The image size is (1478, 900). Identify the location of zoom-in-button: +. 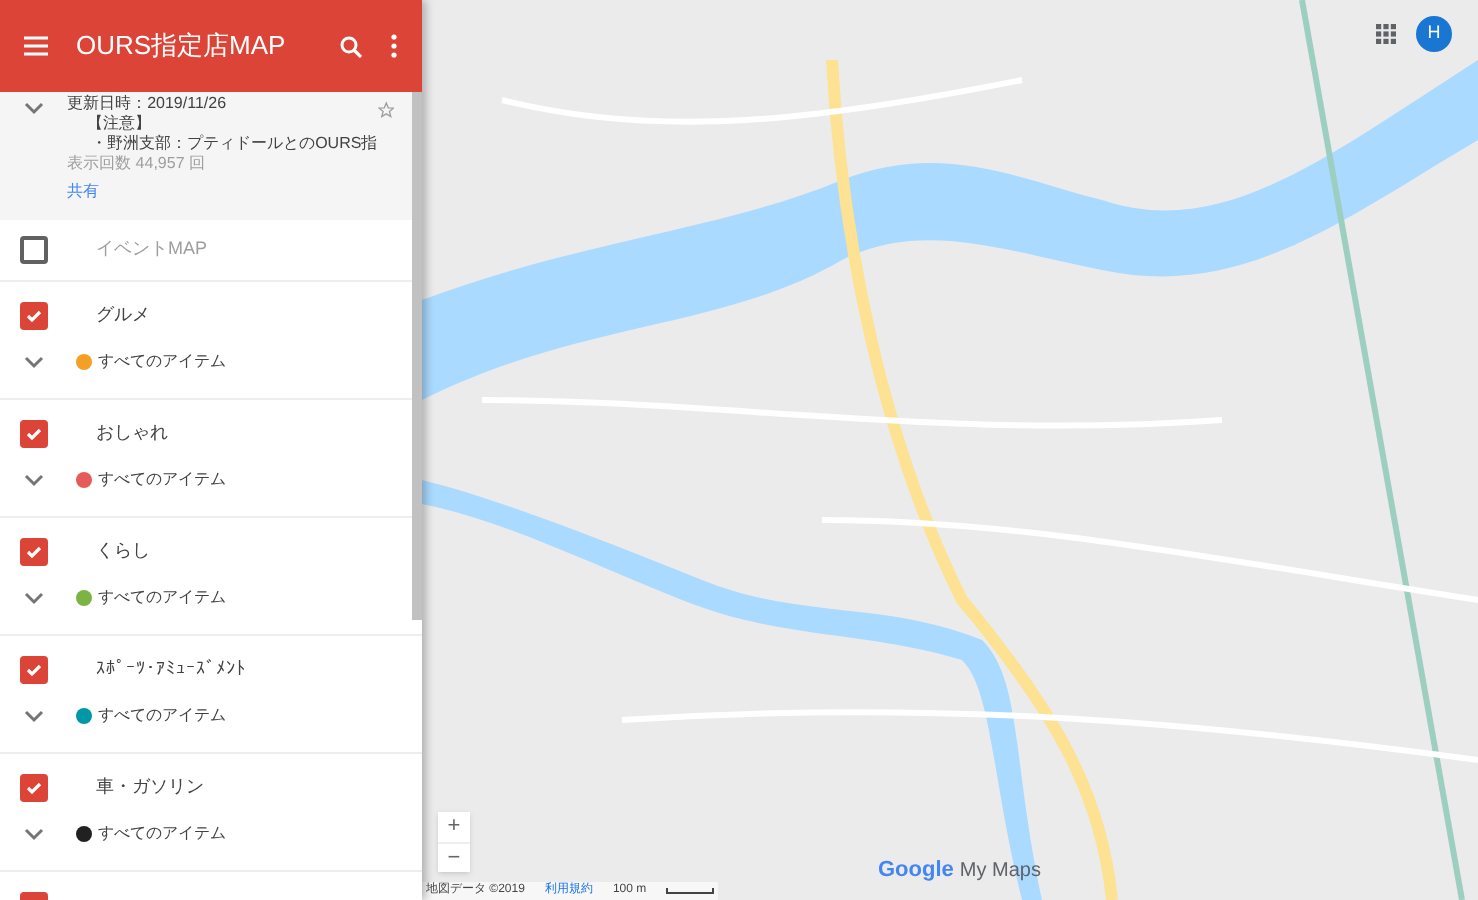
(454, 827).